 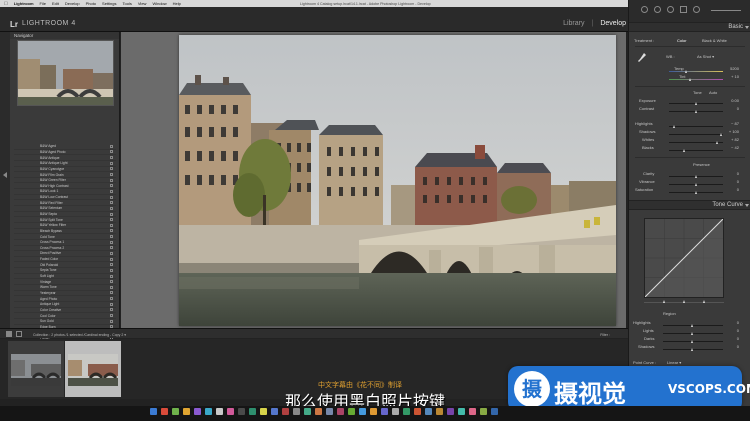 I want to click on curve-darks-knob, so click(x=692, y=341).